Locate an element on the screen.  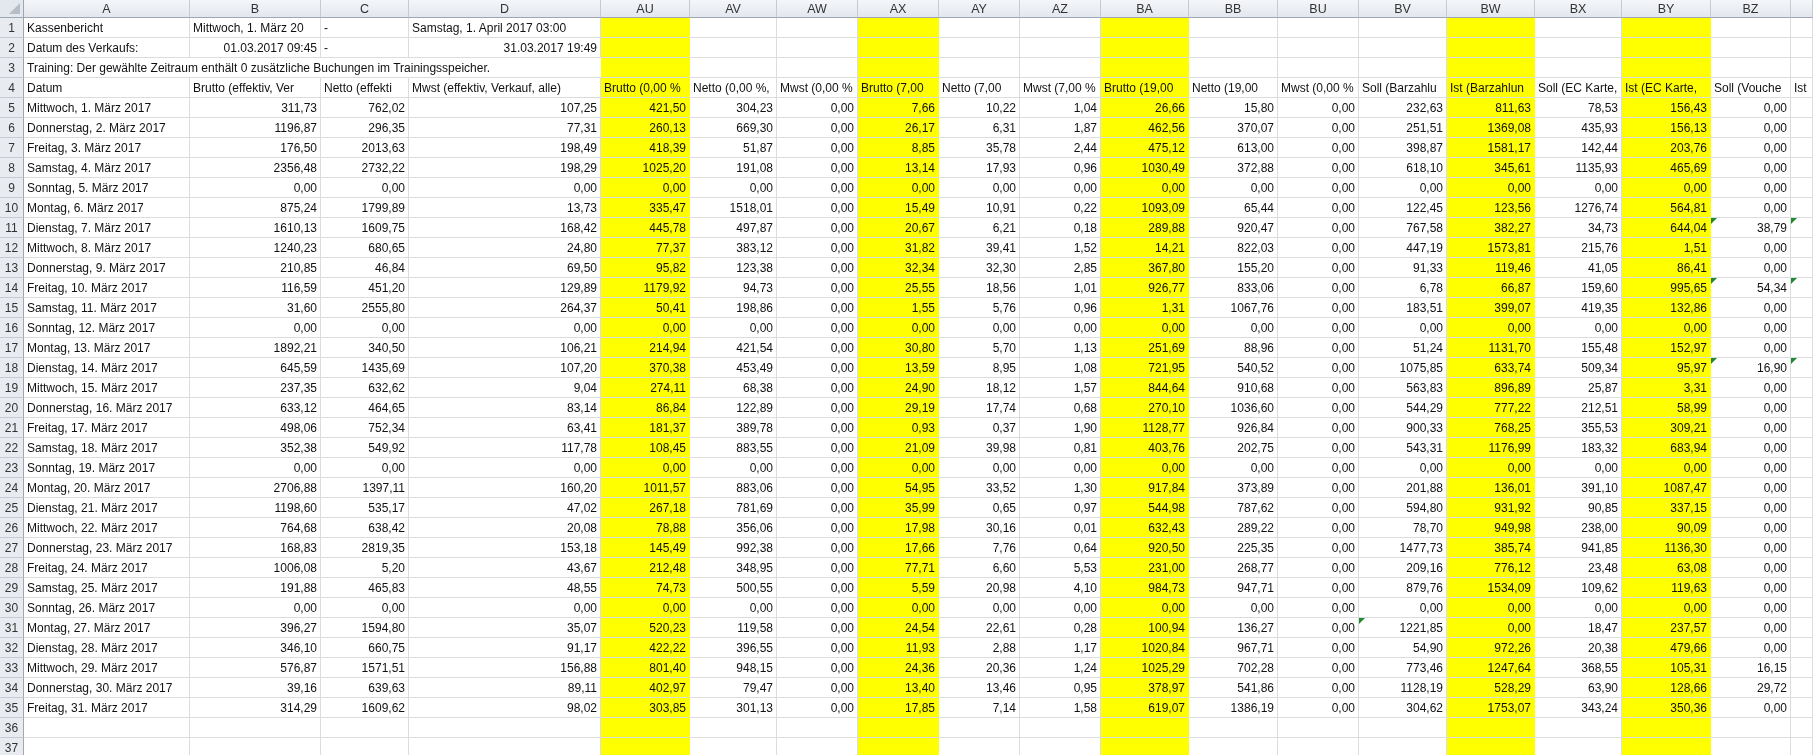
column-header: BZ is located at coordinates (1751, 9).